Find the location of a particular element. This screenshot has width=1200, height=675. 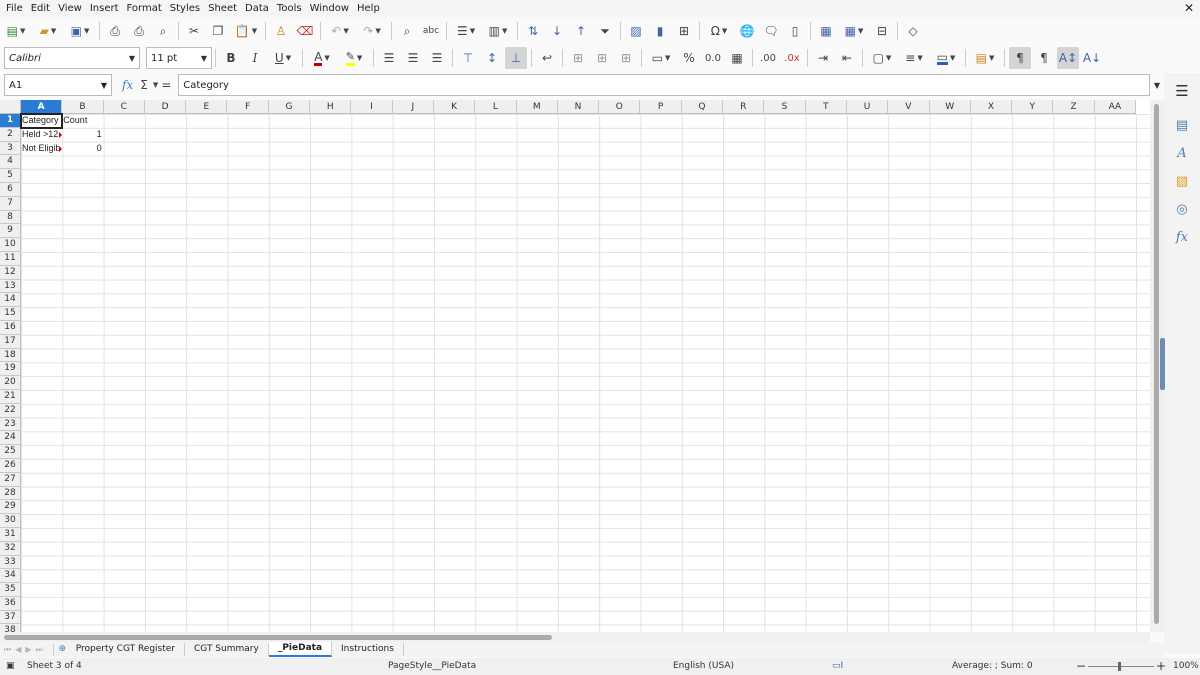

zoom-slider is located at coordinates (1121, 666).